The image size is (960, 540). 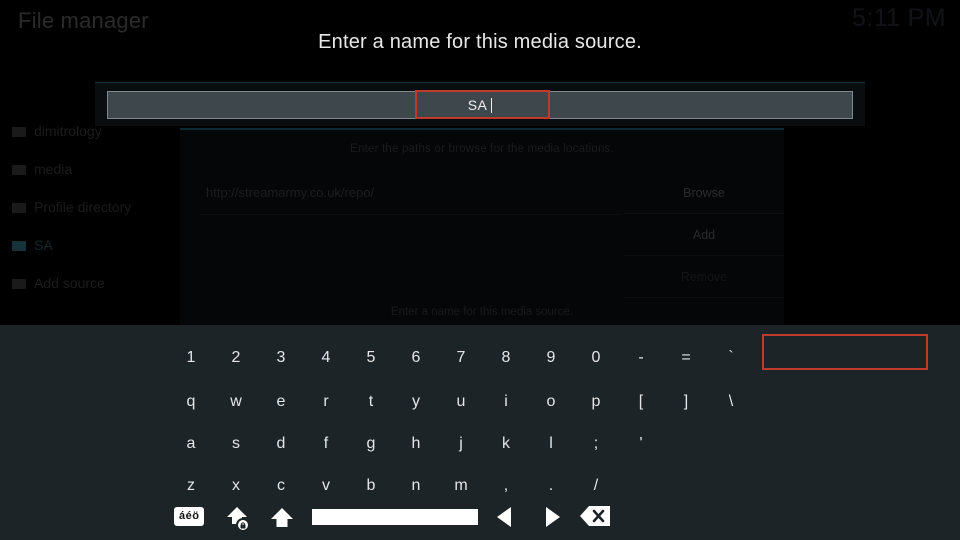 What do you see at coordinates (371, 358) in the screenshot?
I see `key-5: 5` at bounding box center [371, 358].